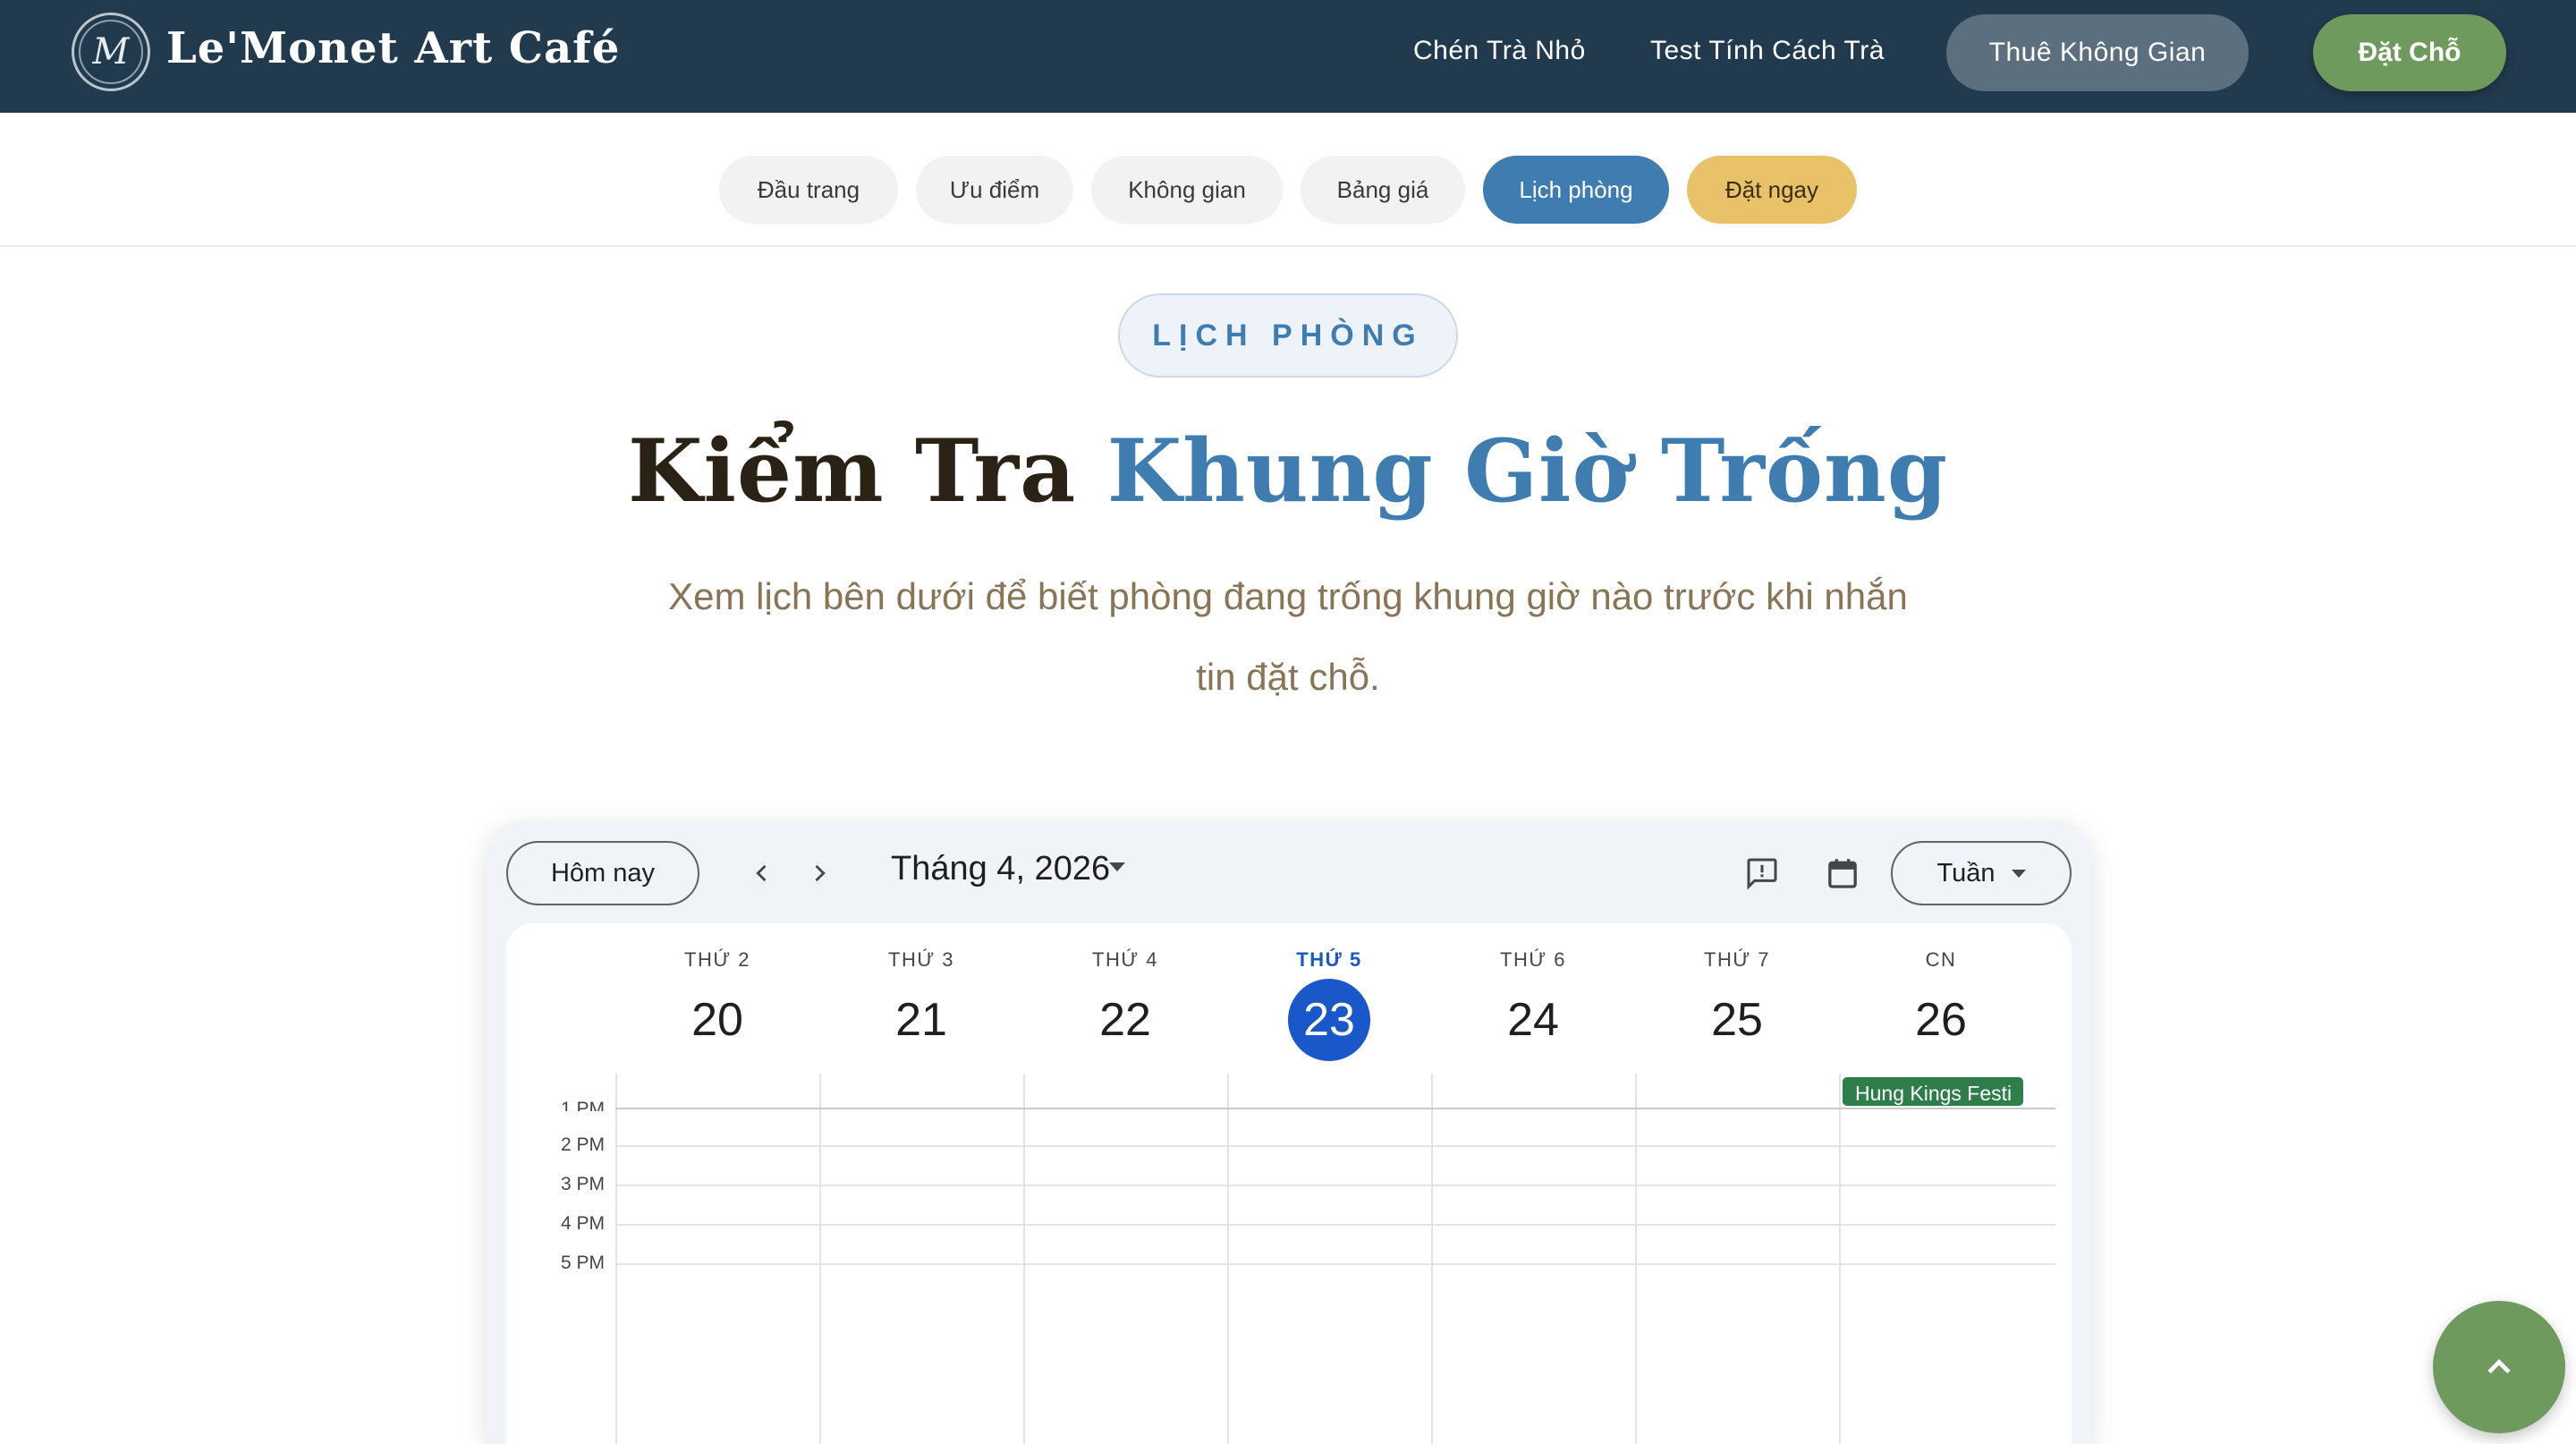 The image size is (2576, 1444). I want to click on day-header-wed: THỨ 4 22, so click(1125, 1005).